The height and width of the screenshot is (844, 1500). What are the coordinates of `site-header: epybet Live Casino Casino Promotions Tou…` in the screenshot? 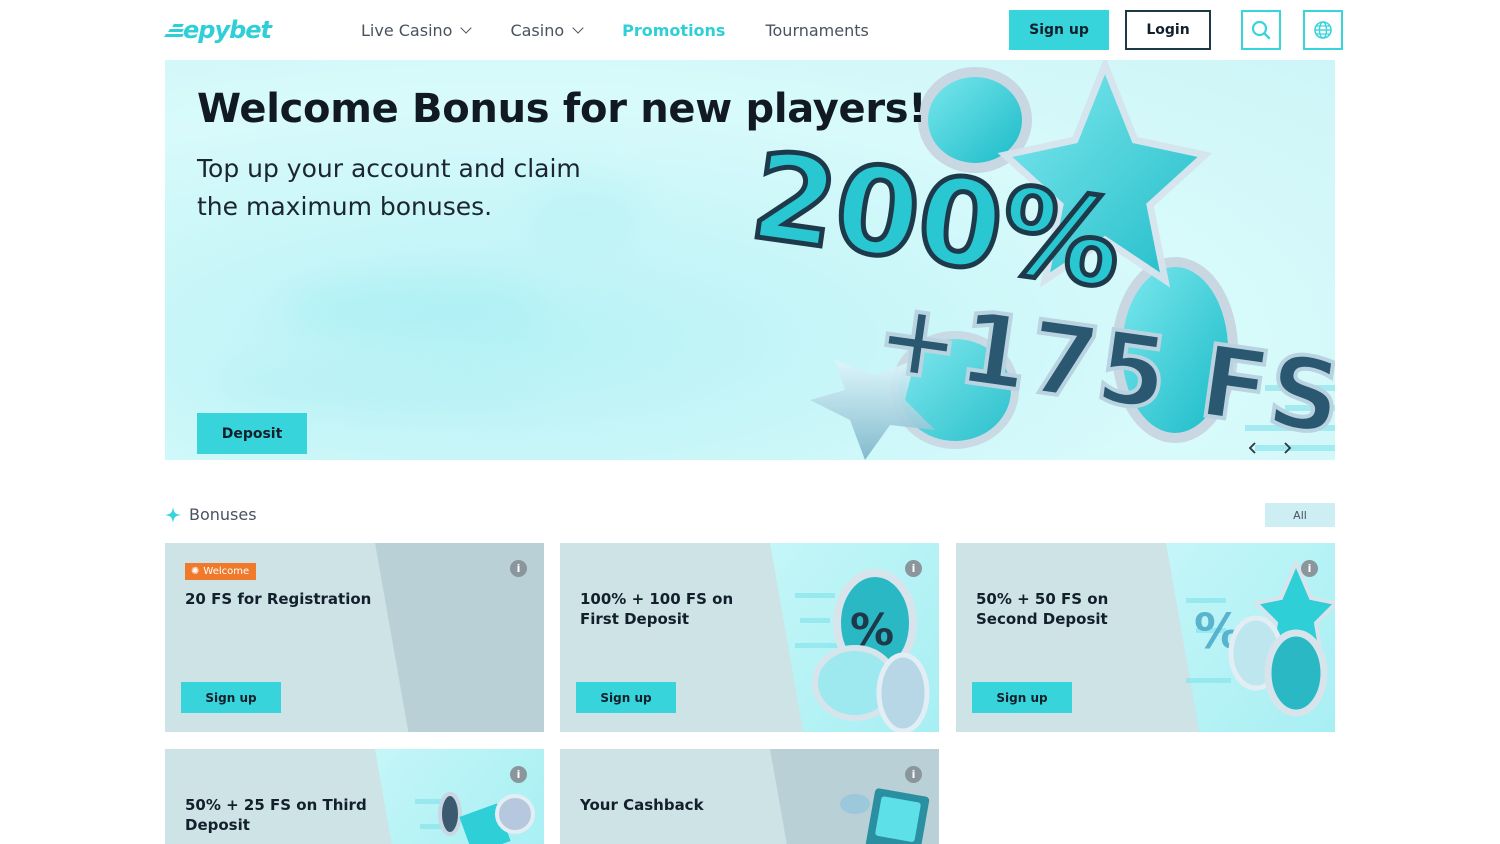 It's located at (753, 30).